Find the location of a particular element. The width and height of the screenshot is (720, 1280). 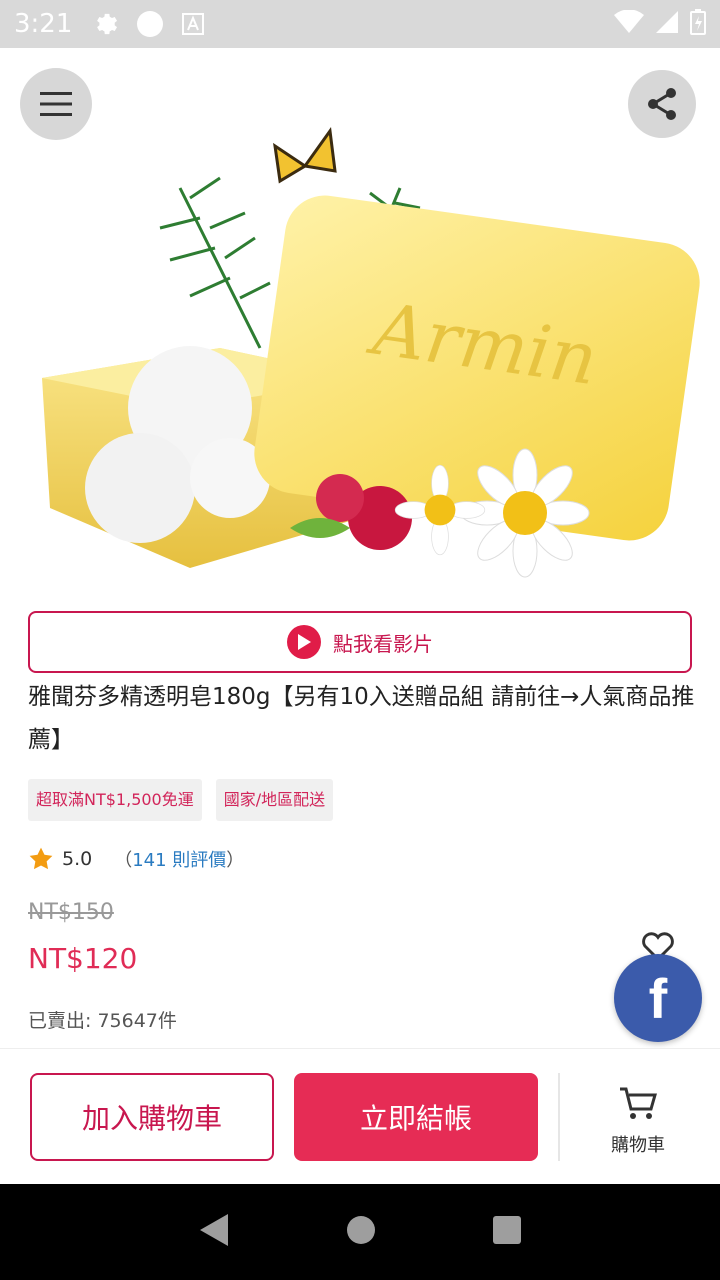

cart-icon is located at coordinates (638, 1103).